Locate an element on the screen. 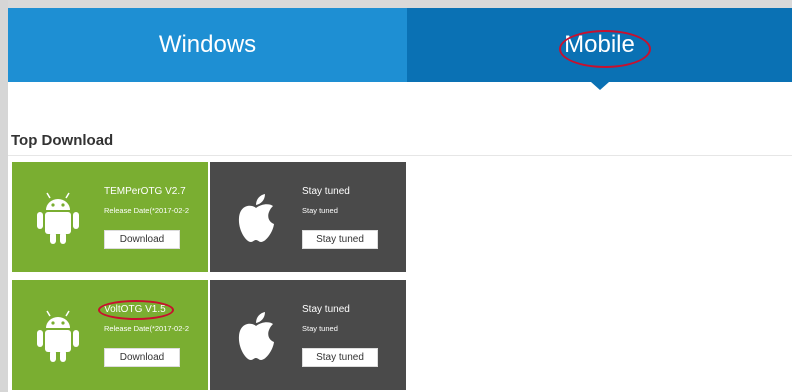  app-name: TEMPerOTG V2.7 is located at coordinates (145, 191).